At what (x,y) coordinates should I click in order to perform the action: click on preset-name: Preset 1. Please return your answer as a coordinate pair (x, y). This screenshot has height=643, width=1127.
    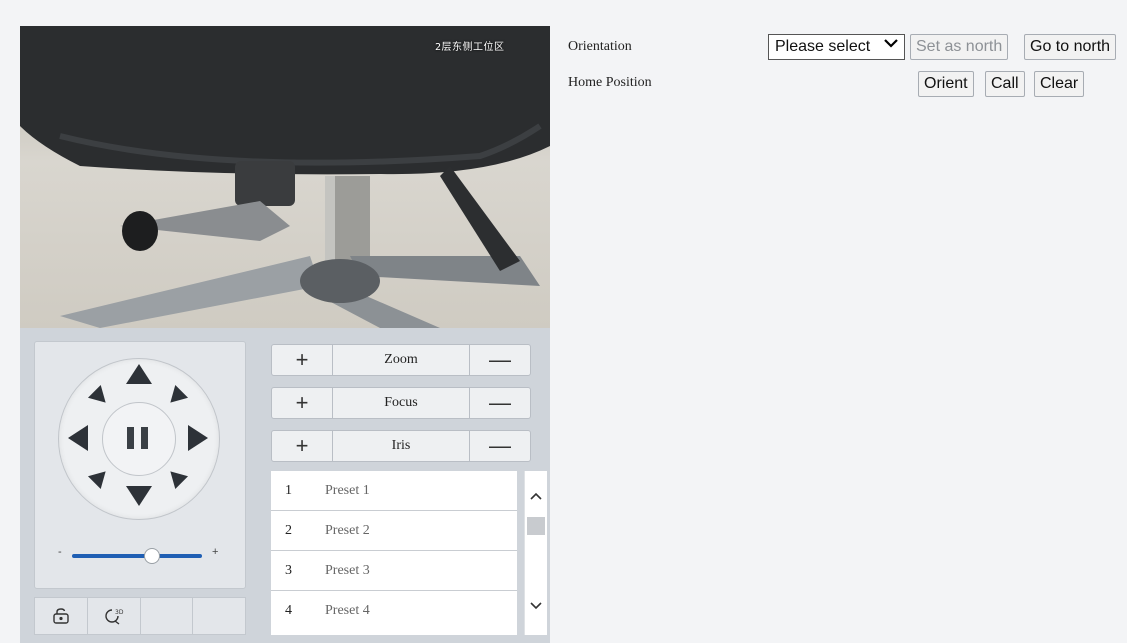
    Looking at the image, I should click on (347, 490).